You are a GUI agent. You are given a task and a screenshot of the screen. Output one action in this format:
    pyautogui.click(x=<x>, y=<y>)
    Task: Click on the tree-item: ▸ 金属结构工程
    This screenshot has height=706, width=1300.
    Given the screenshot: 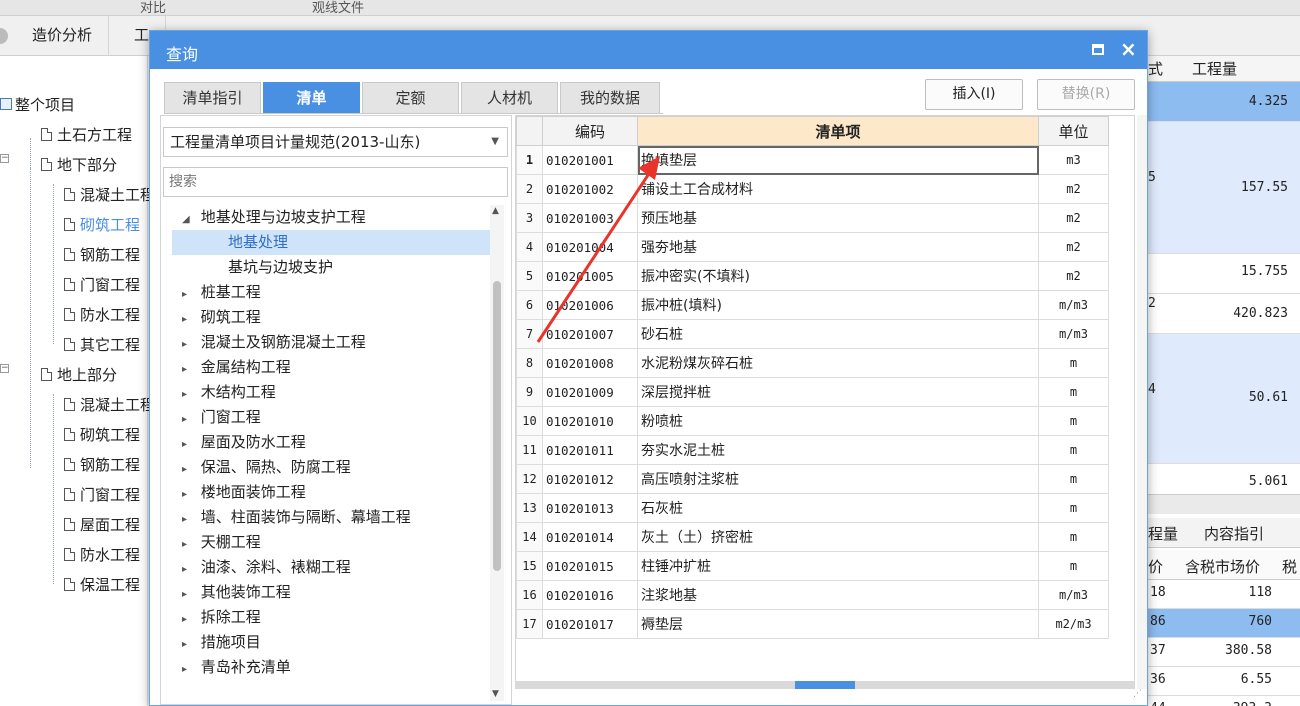 What is the action you would take?
    pyautogui.click(x=331, y=367)
    